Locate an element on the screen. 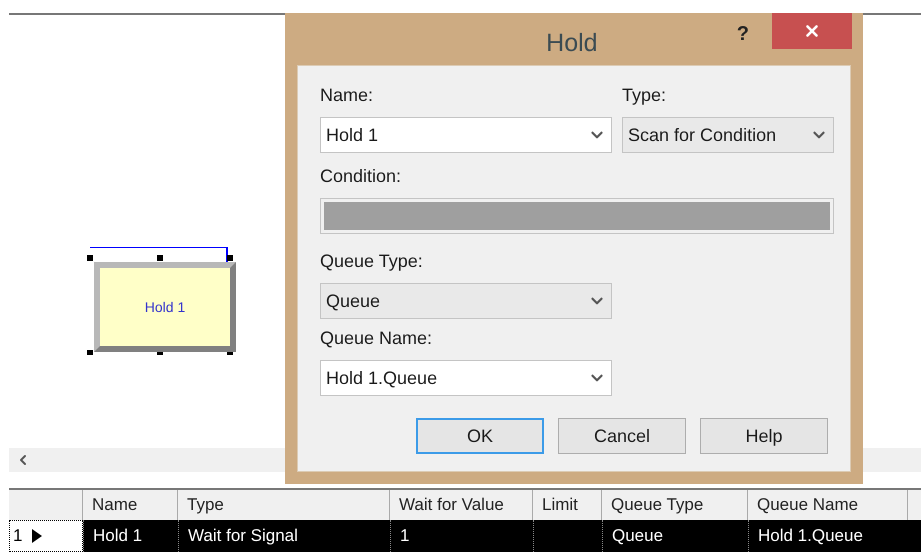 The height and width of the screenshot is (552, 921). dialog-button: Help is located at coordinates (764, 436).